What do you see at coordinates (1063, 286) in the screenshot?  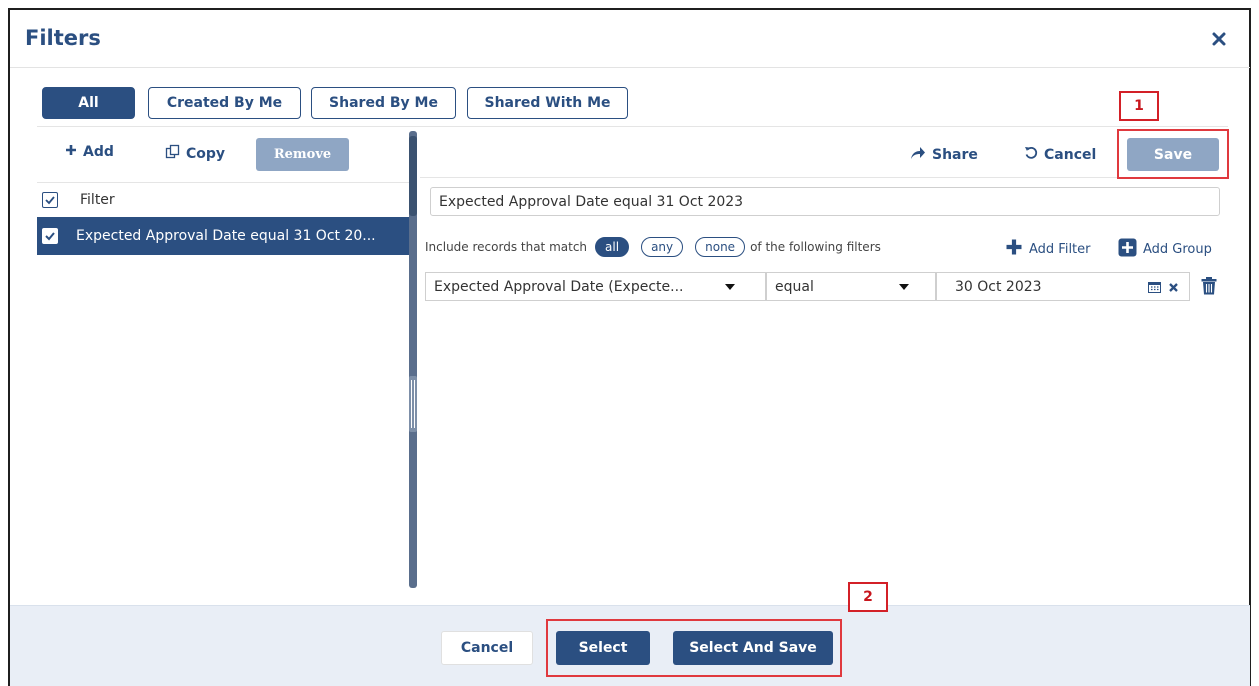 I see `condition-value-input: 30 Oct 2023` at bounding box center [1063, 286].